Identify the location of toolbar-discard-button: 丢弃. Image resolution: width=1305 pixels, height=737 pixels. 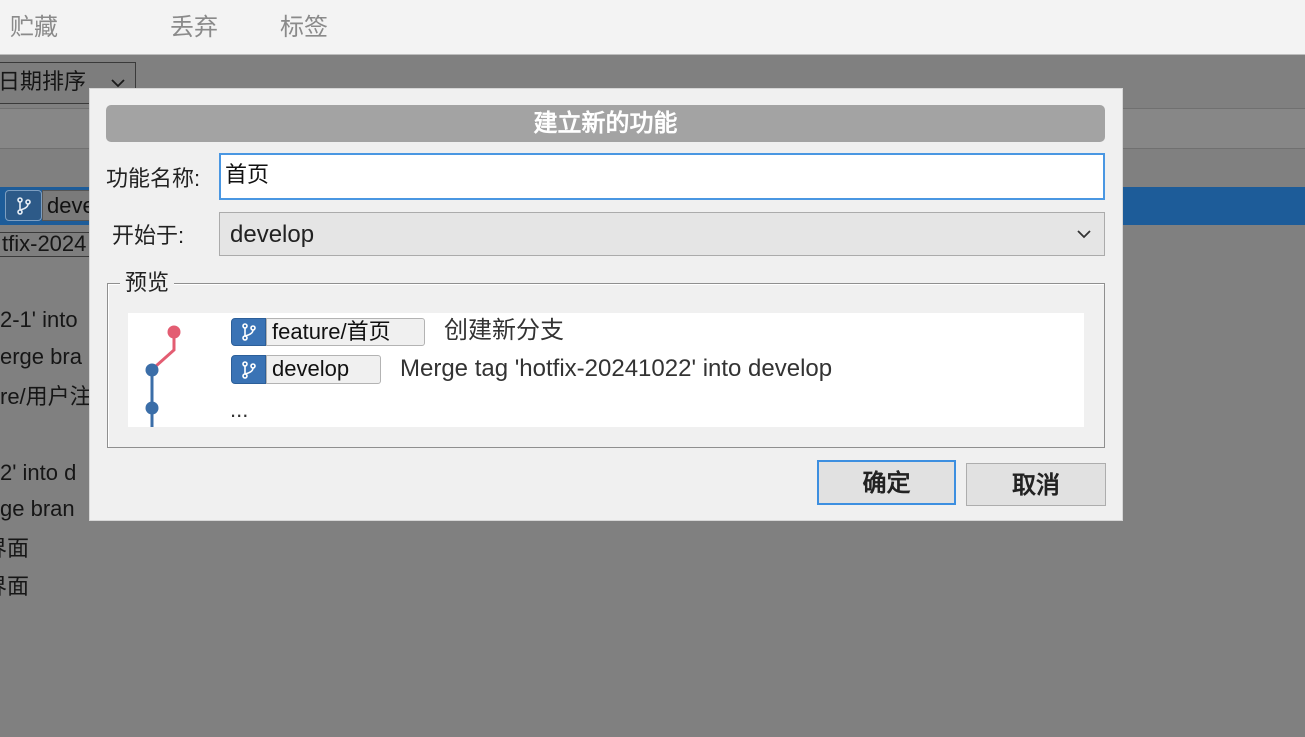
(194, 28).